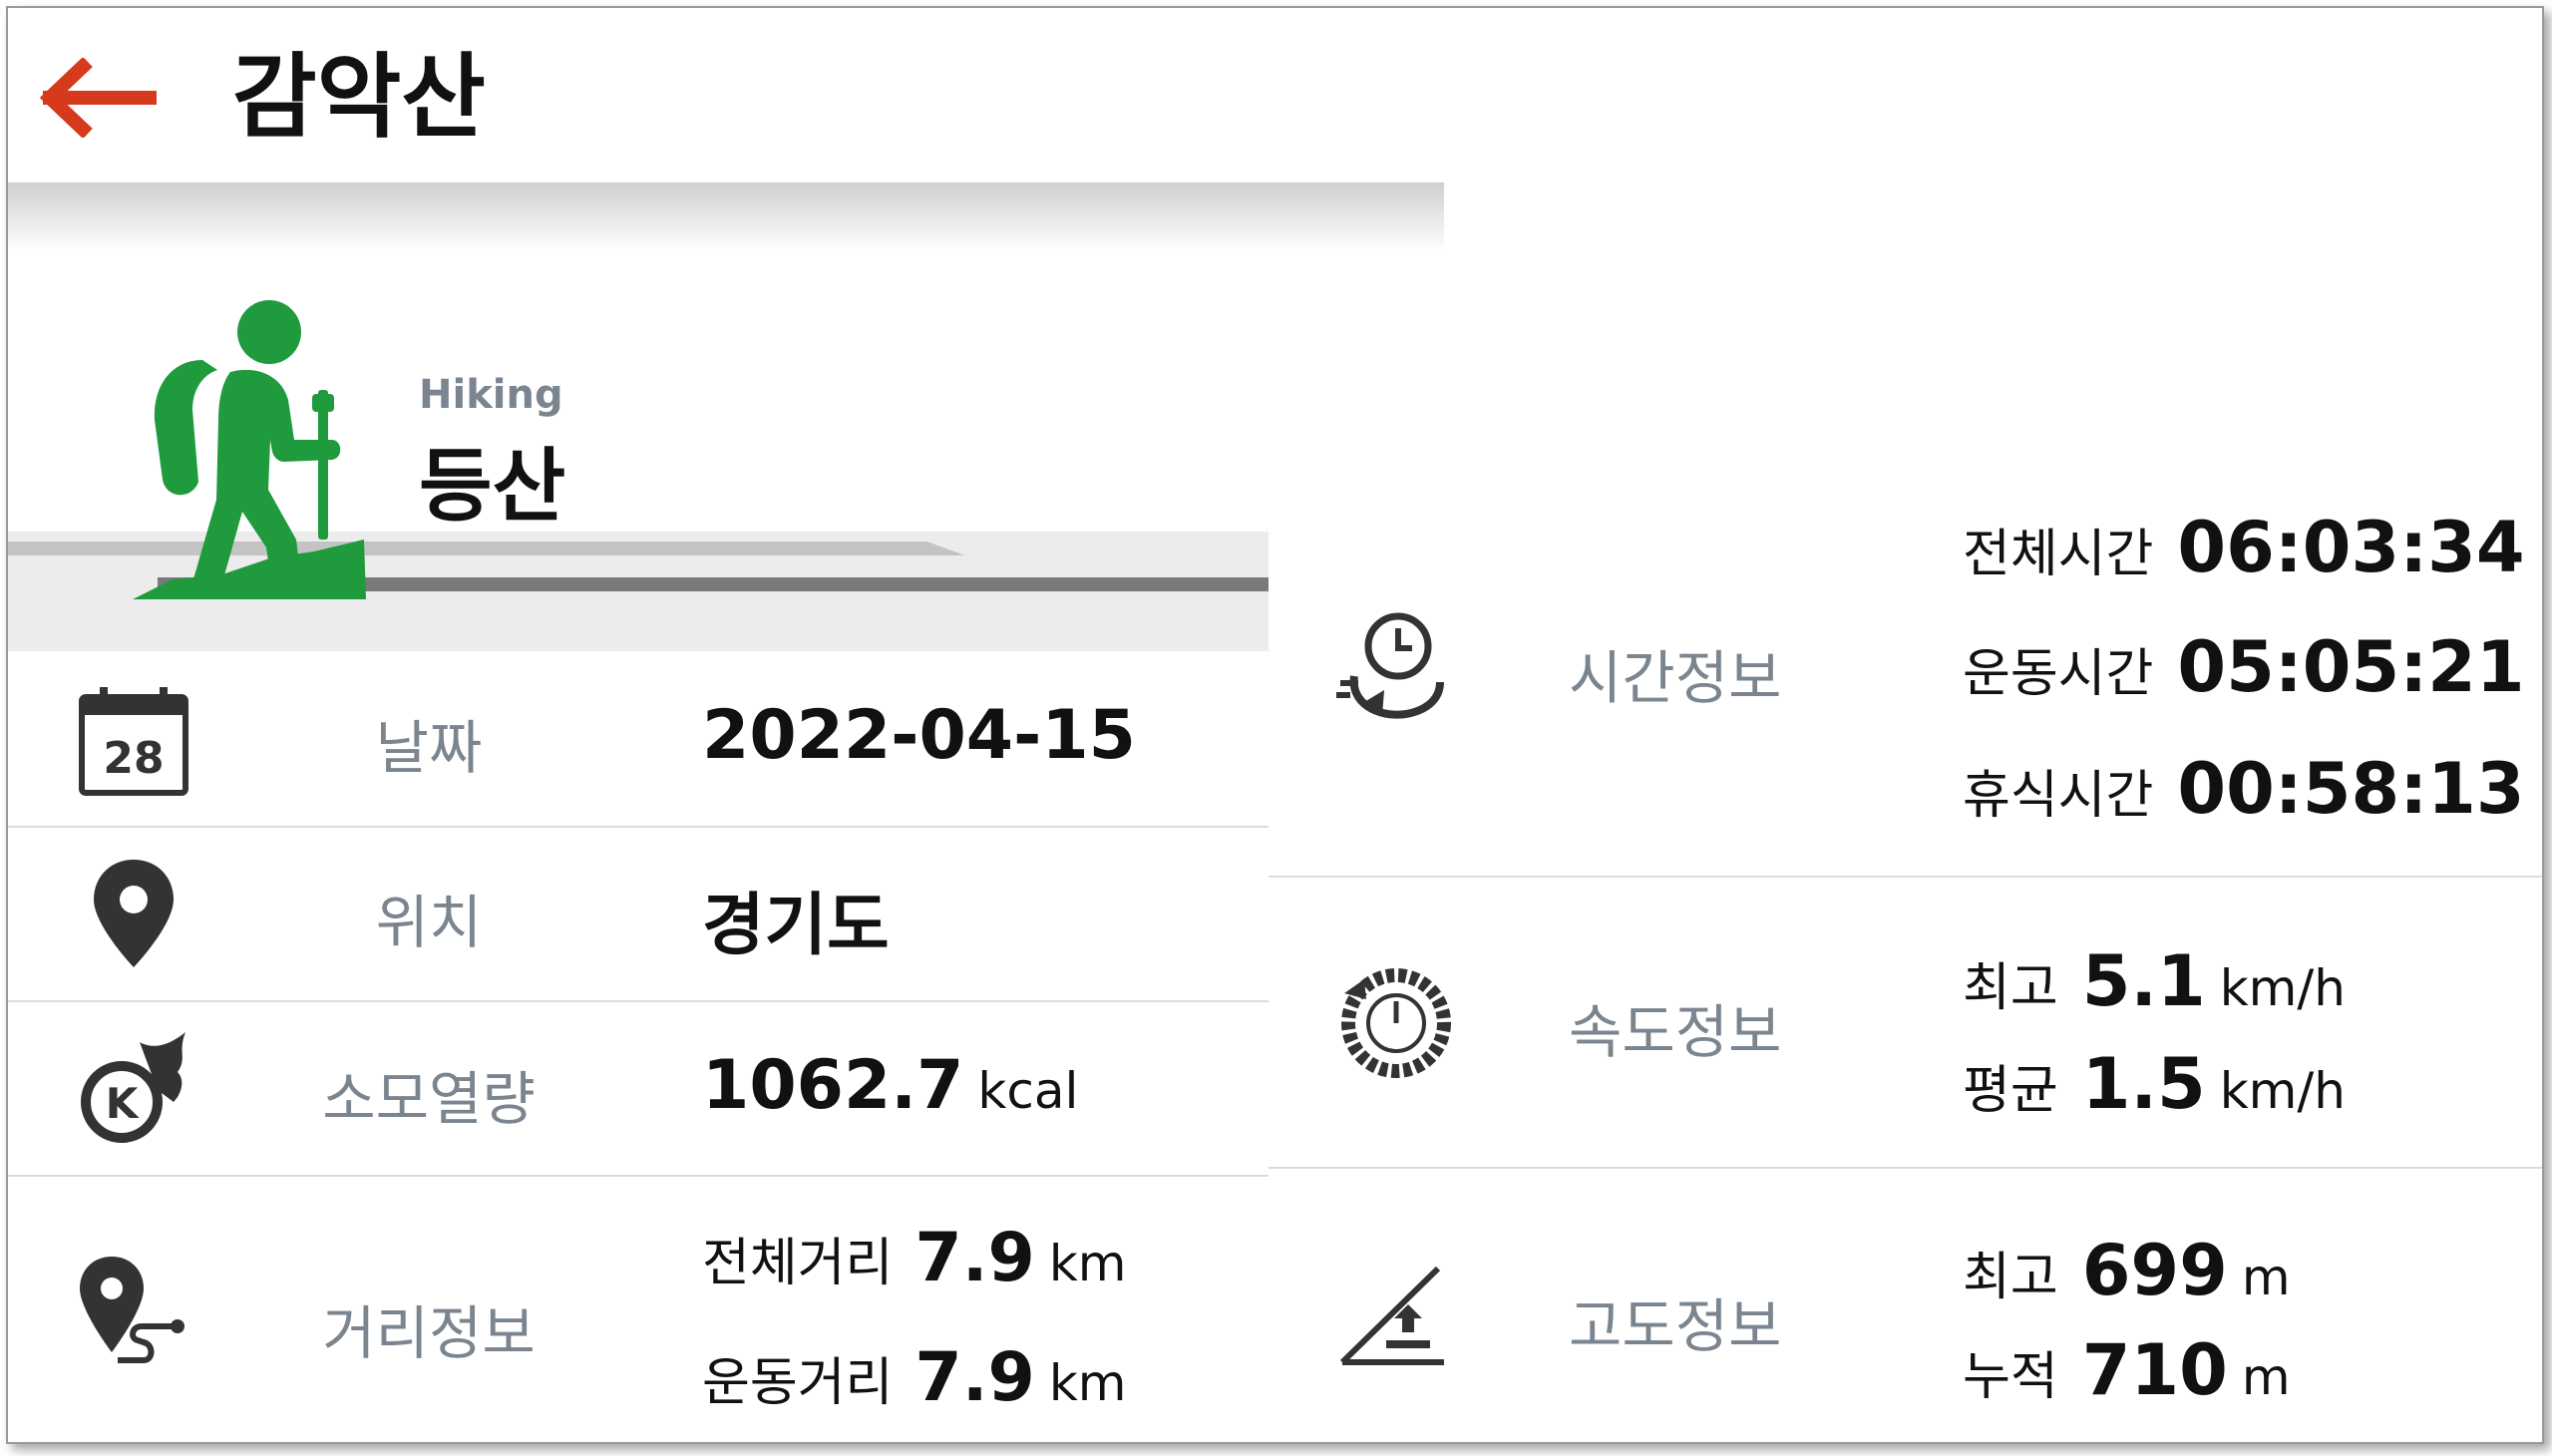 The width and height of the screenshot is (2552, 1456). Describe the element at coordinates (833, 1085) in the screenshot. I see `calories-value: 1062.7` at that location.